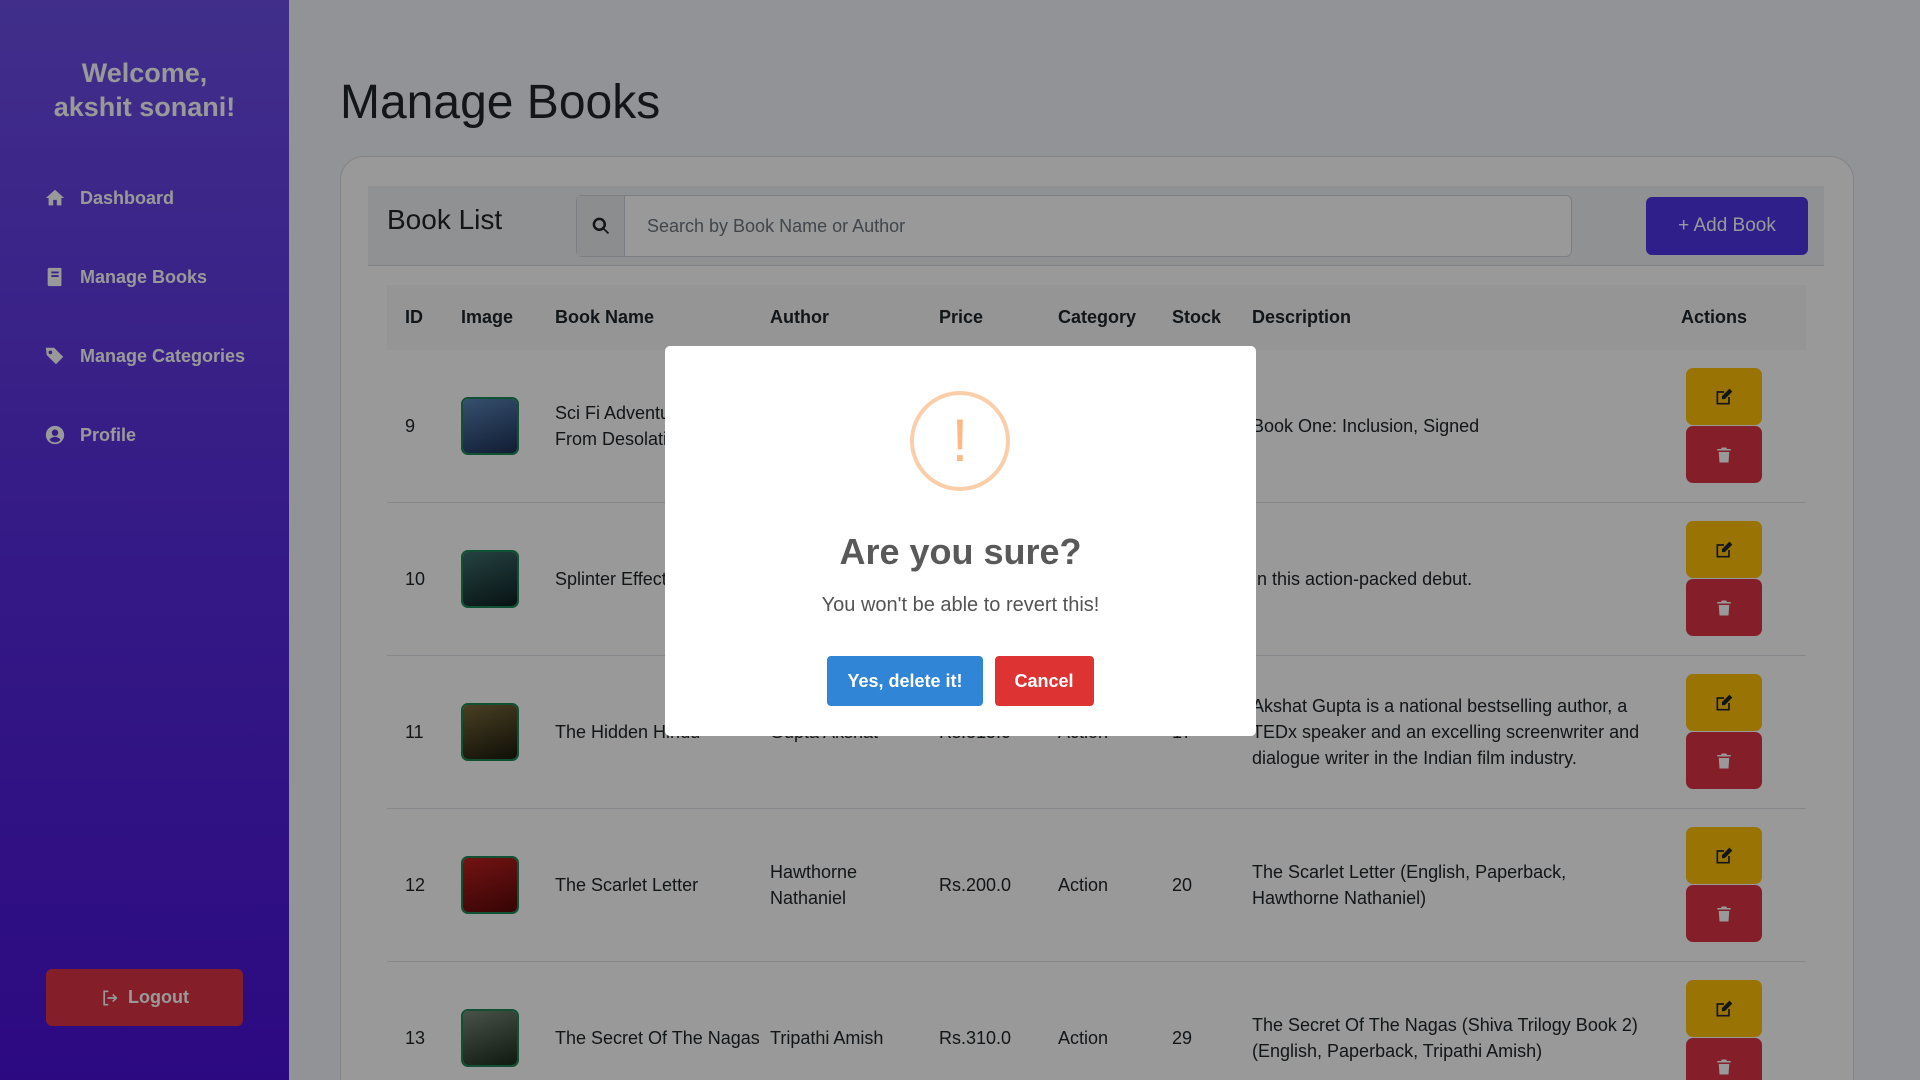 Image resolution: width=1920 pixels, height=1080 pixels. I want to click on dialog-actions: Yes, delete it! Cancel, so click(960, 681).